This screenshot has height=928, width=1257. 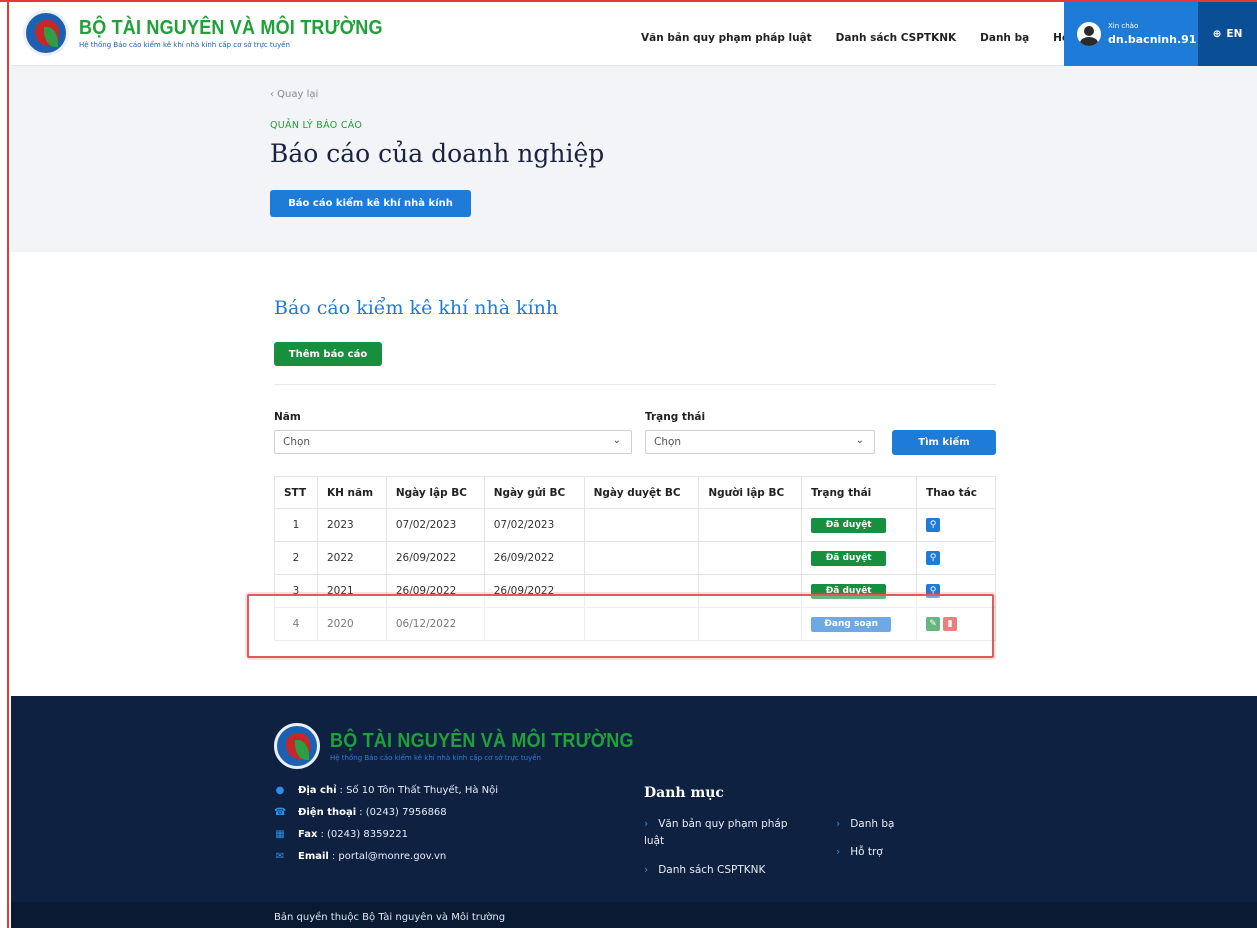 I want to click on user-menu: Xin chào dn.bacninh.91, so click(x=1131, y=34).